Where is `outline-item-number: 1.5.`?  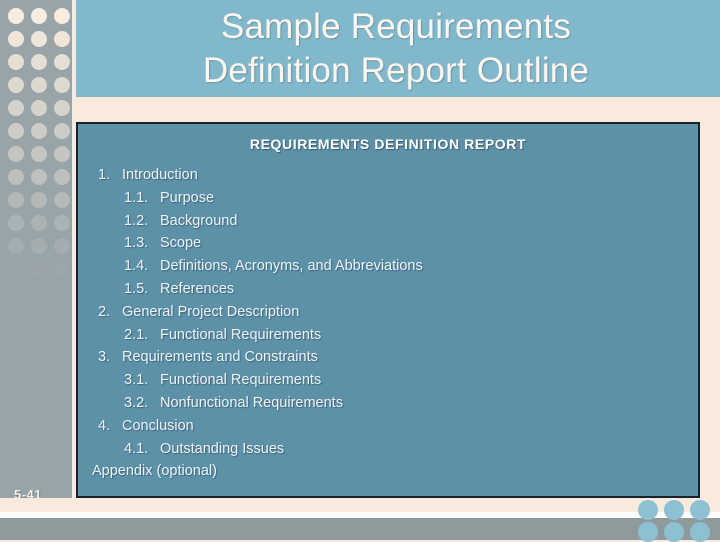
outline-item-number: 1.5. is located at coordinates (136, 288).